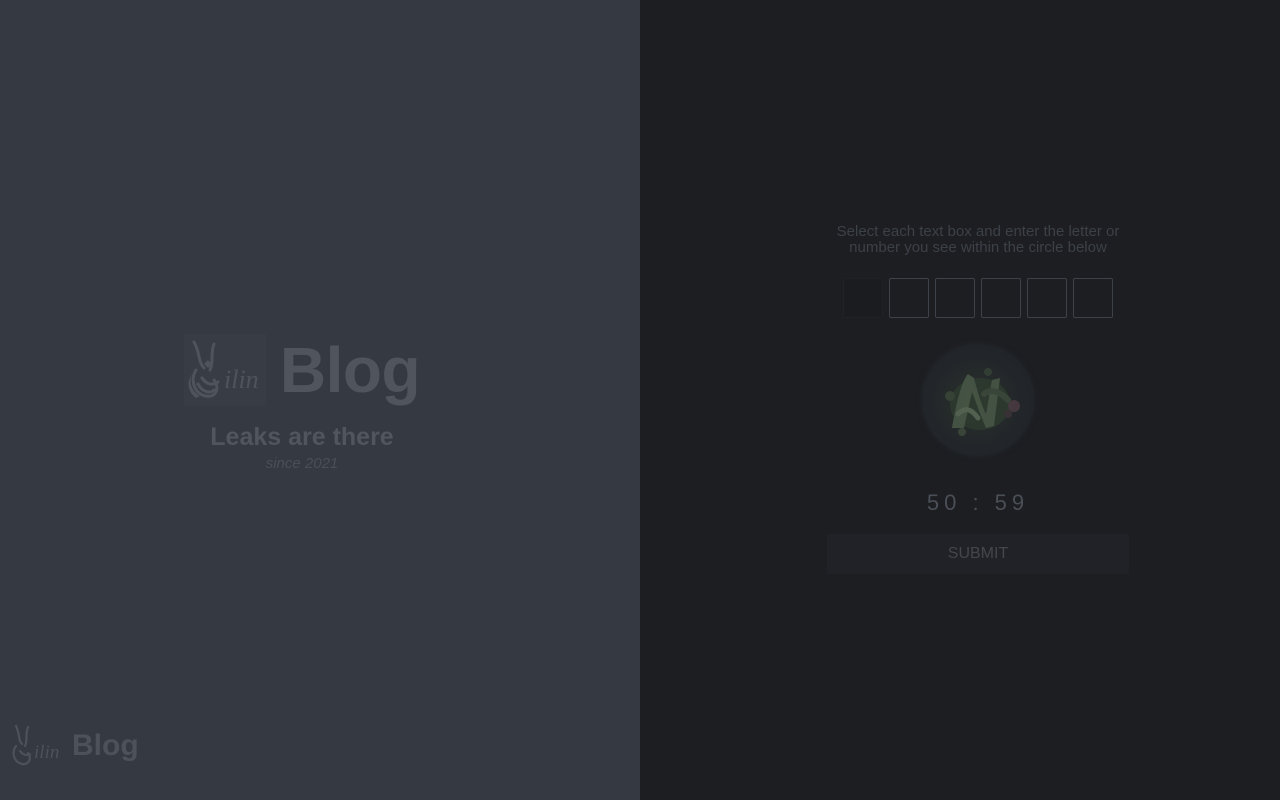  I want to click on footer-brand: ilin Blog, so click(73, 746).